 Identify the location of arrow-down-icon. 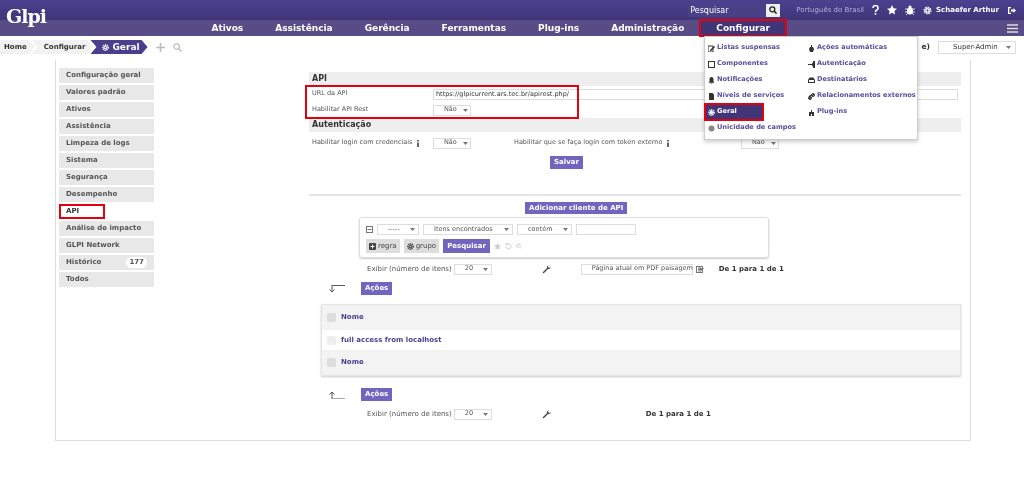
(337, 288).